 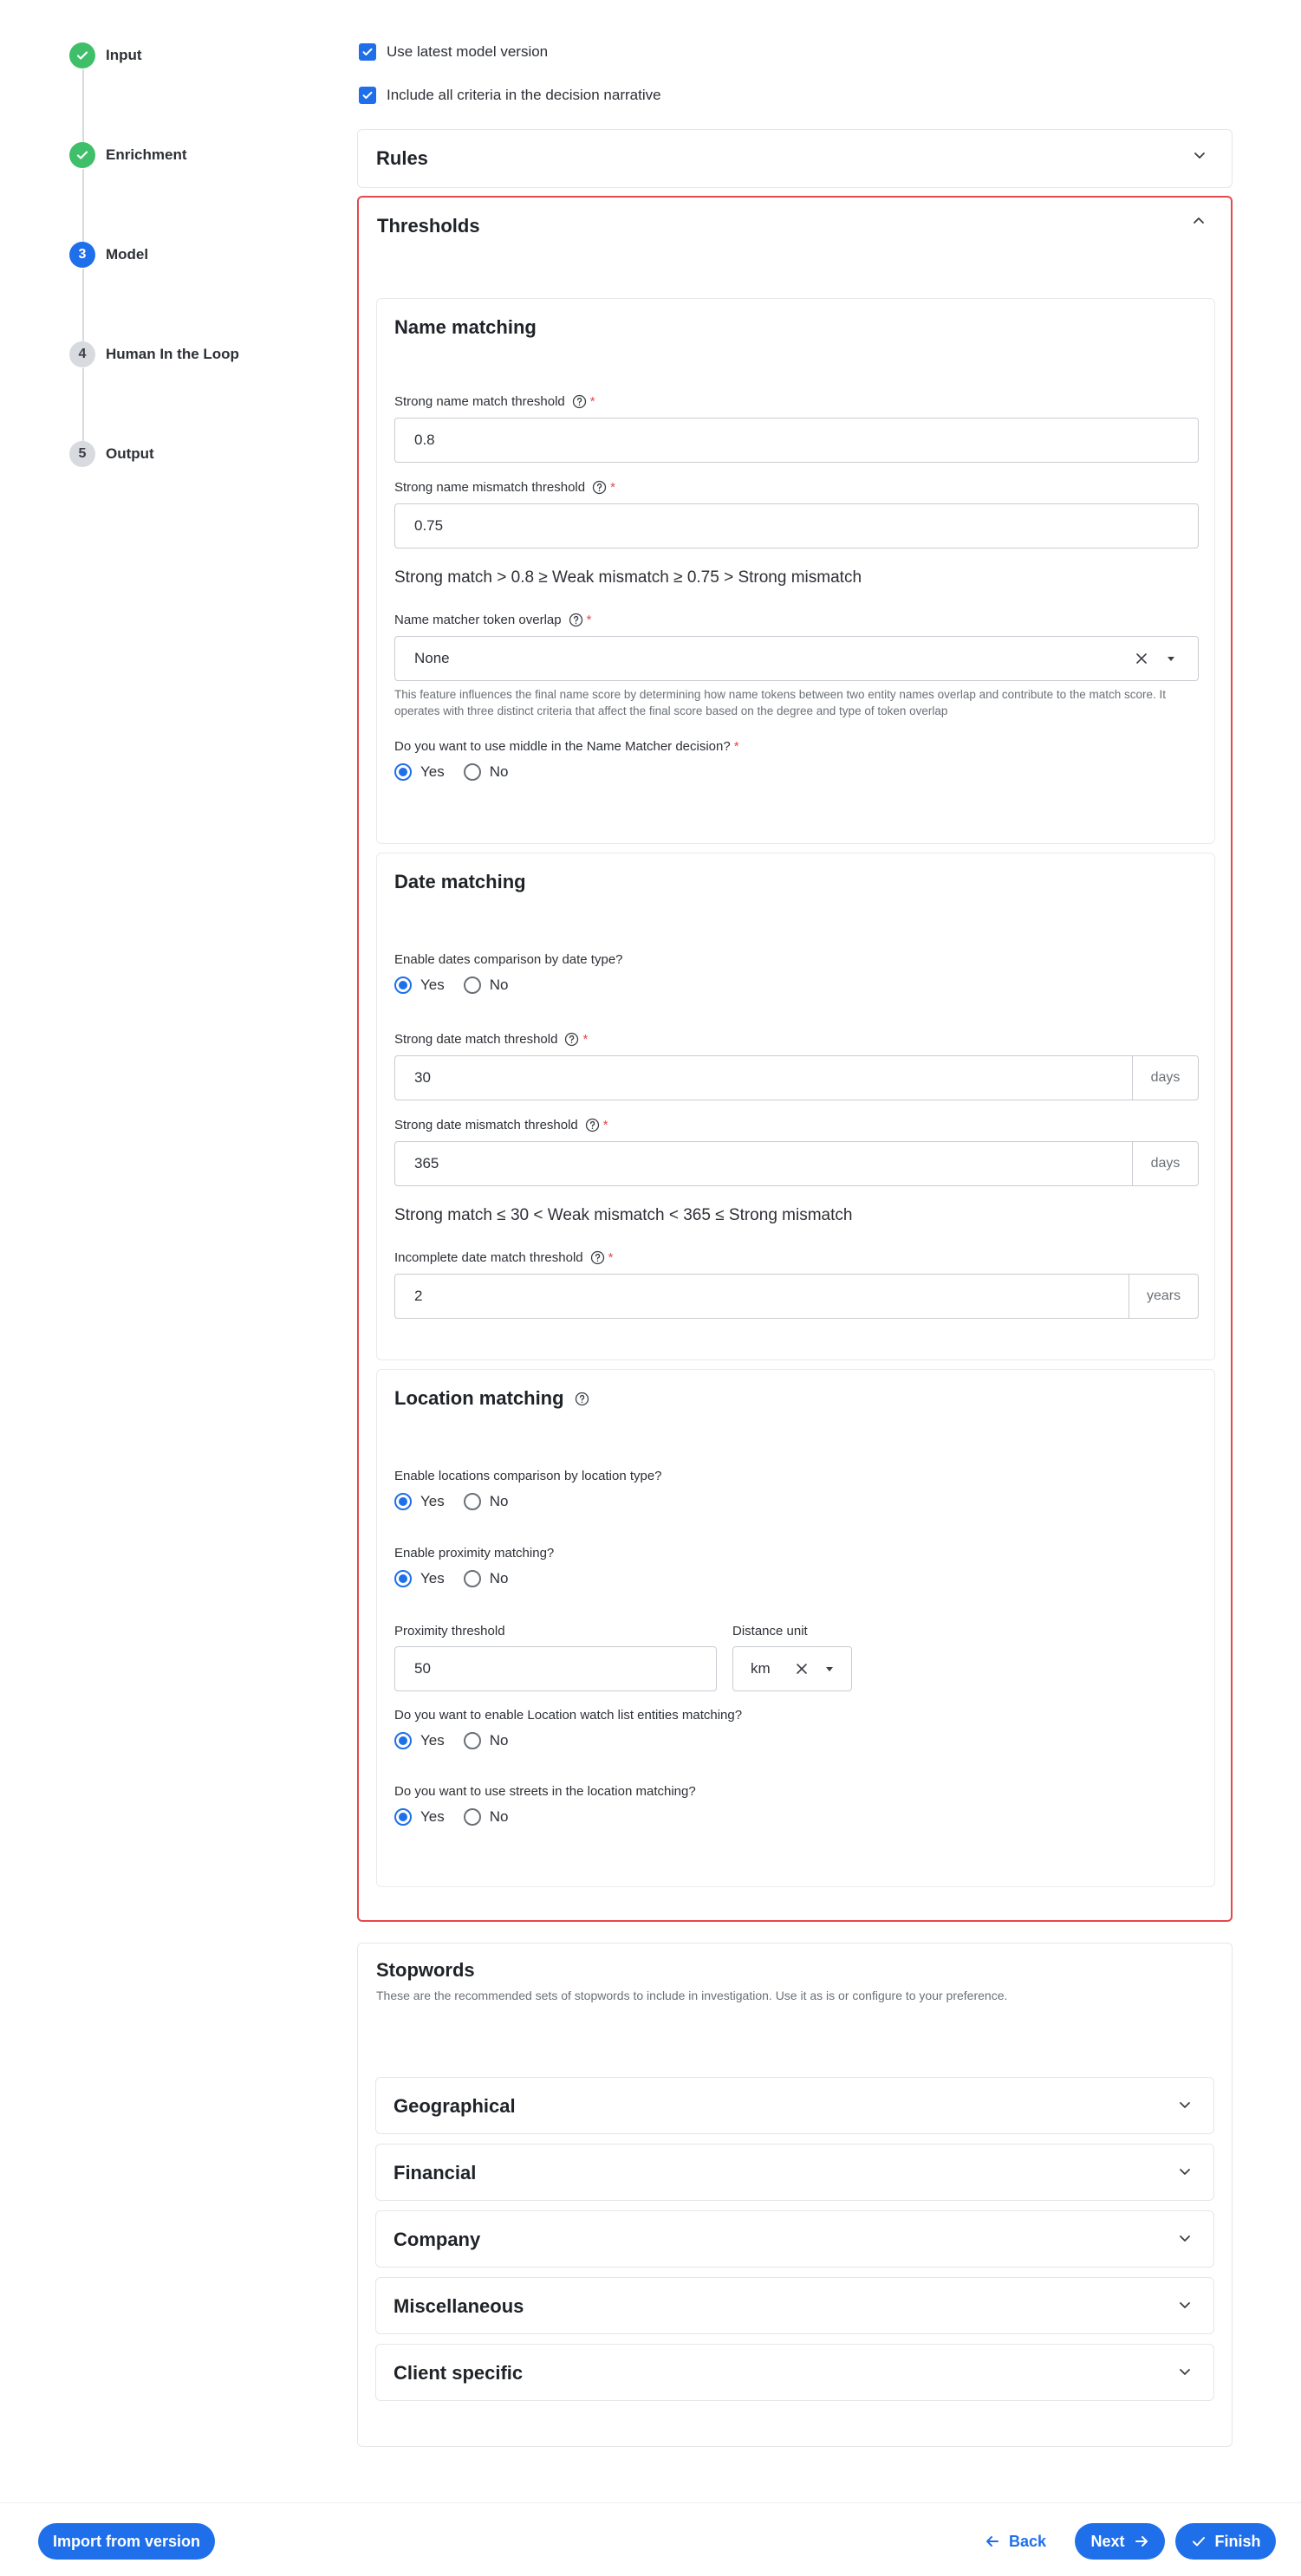 I want to click on panel-title: Stopwords, so click(x=426, y=1970).